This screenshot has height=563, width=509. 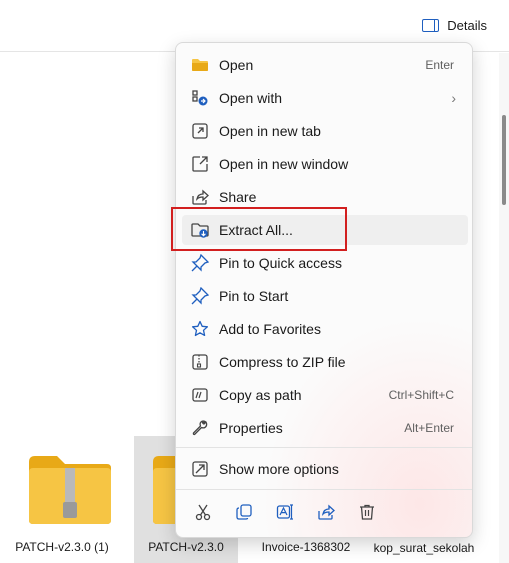 I want to click on menu-label: Open, so click(x=236, y=65).